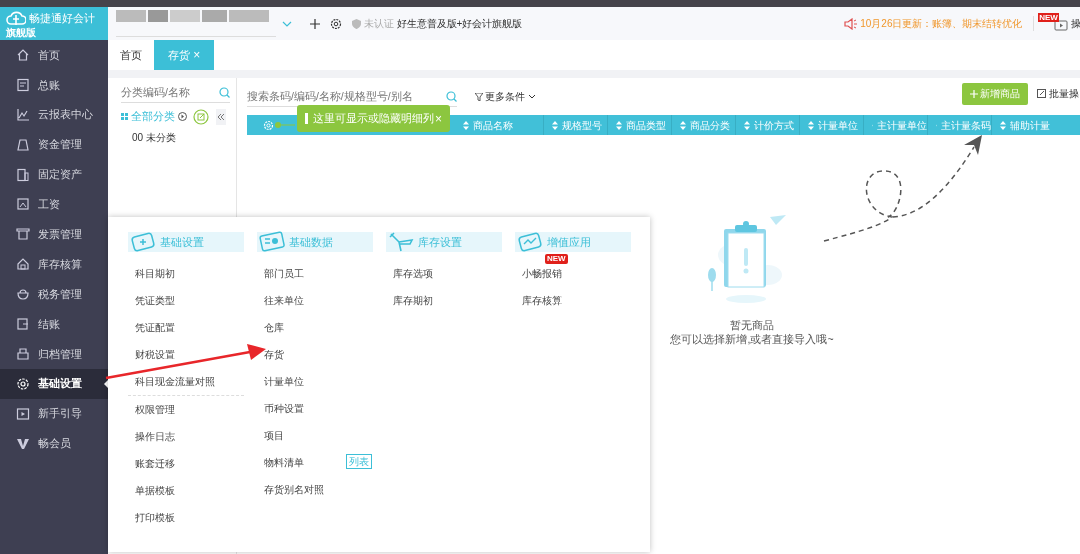 The width and height of the screenshot is (1080, 554). What do you see at coordinates (54, 174) in the screenshot?
I see `sidebar-item: 固定资产` at bounding box center [54, 174].